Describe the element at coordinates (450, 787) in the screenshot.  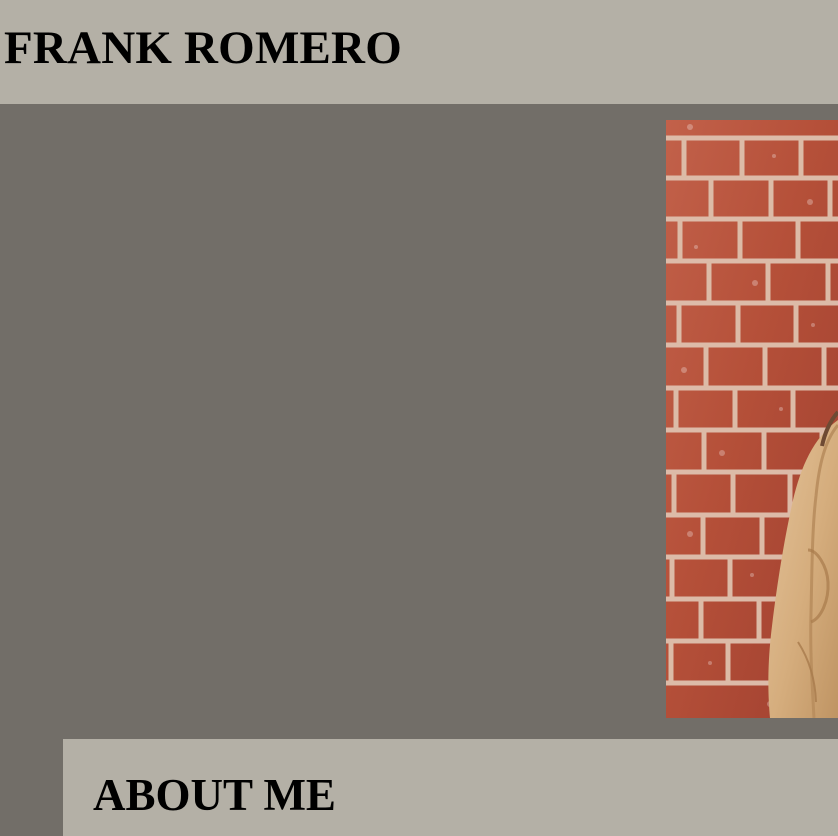
I see `about-card: ABOUT ME` at that location.